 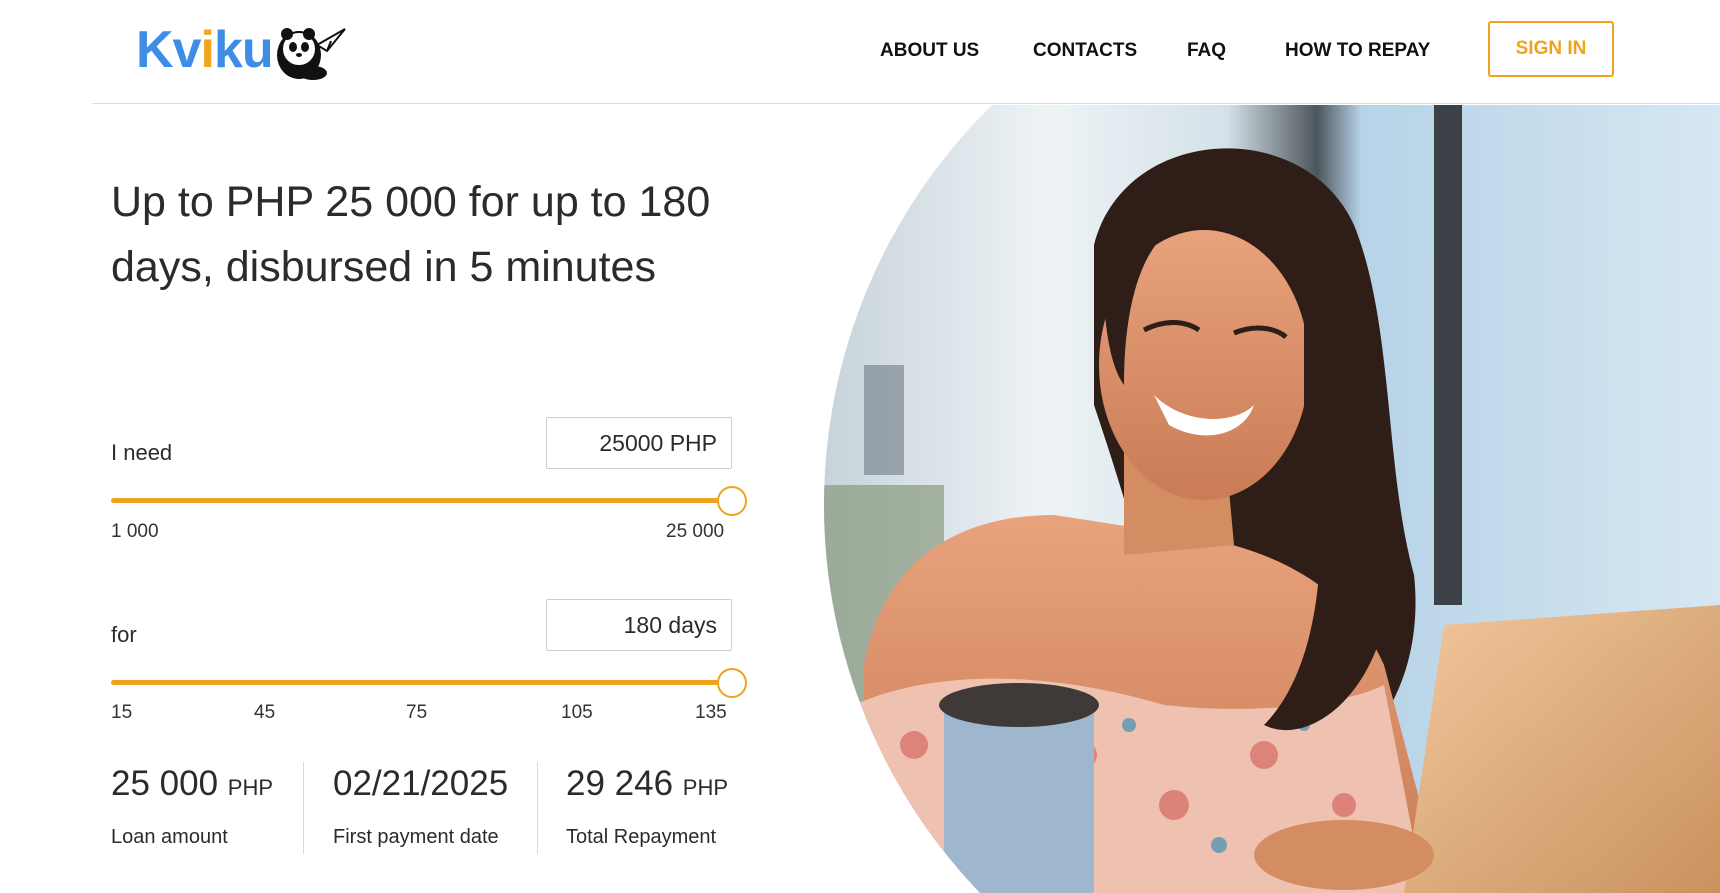 What do you see at coordinates (250, 787) in the screenshot?
I see `loan-amount-unit: PHP` at bounding box center [250, 787].